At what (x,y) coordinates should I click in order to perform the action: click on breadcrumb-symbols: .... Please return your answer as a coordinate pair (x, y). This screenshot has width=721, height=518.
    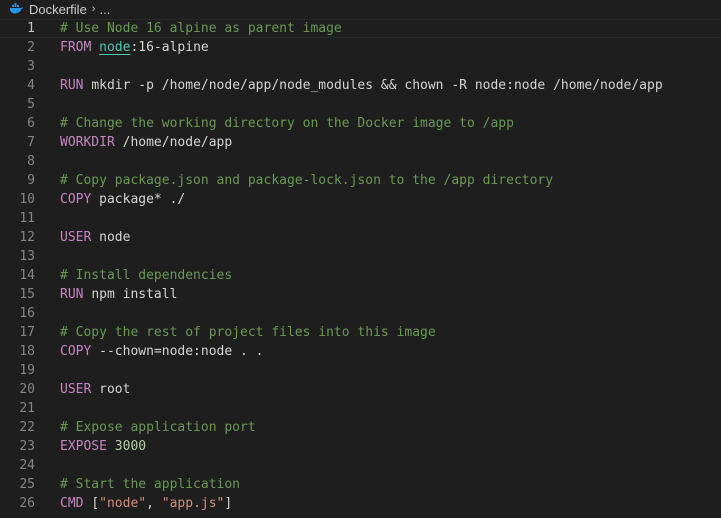
    Looking at the image, I should click on (104, 9).